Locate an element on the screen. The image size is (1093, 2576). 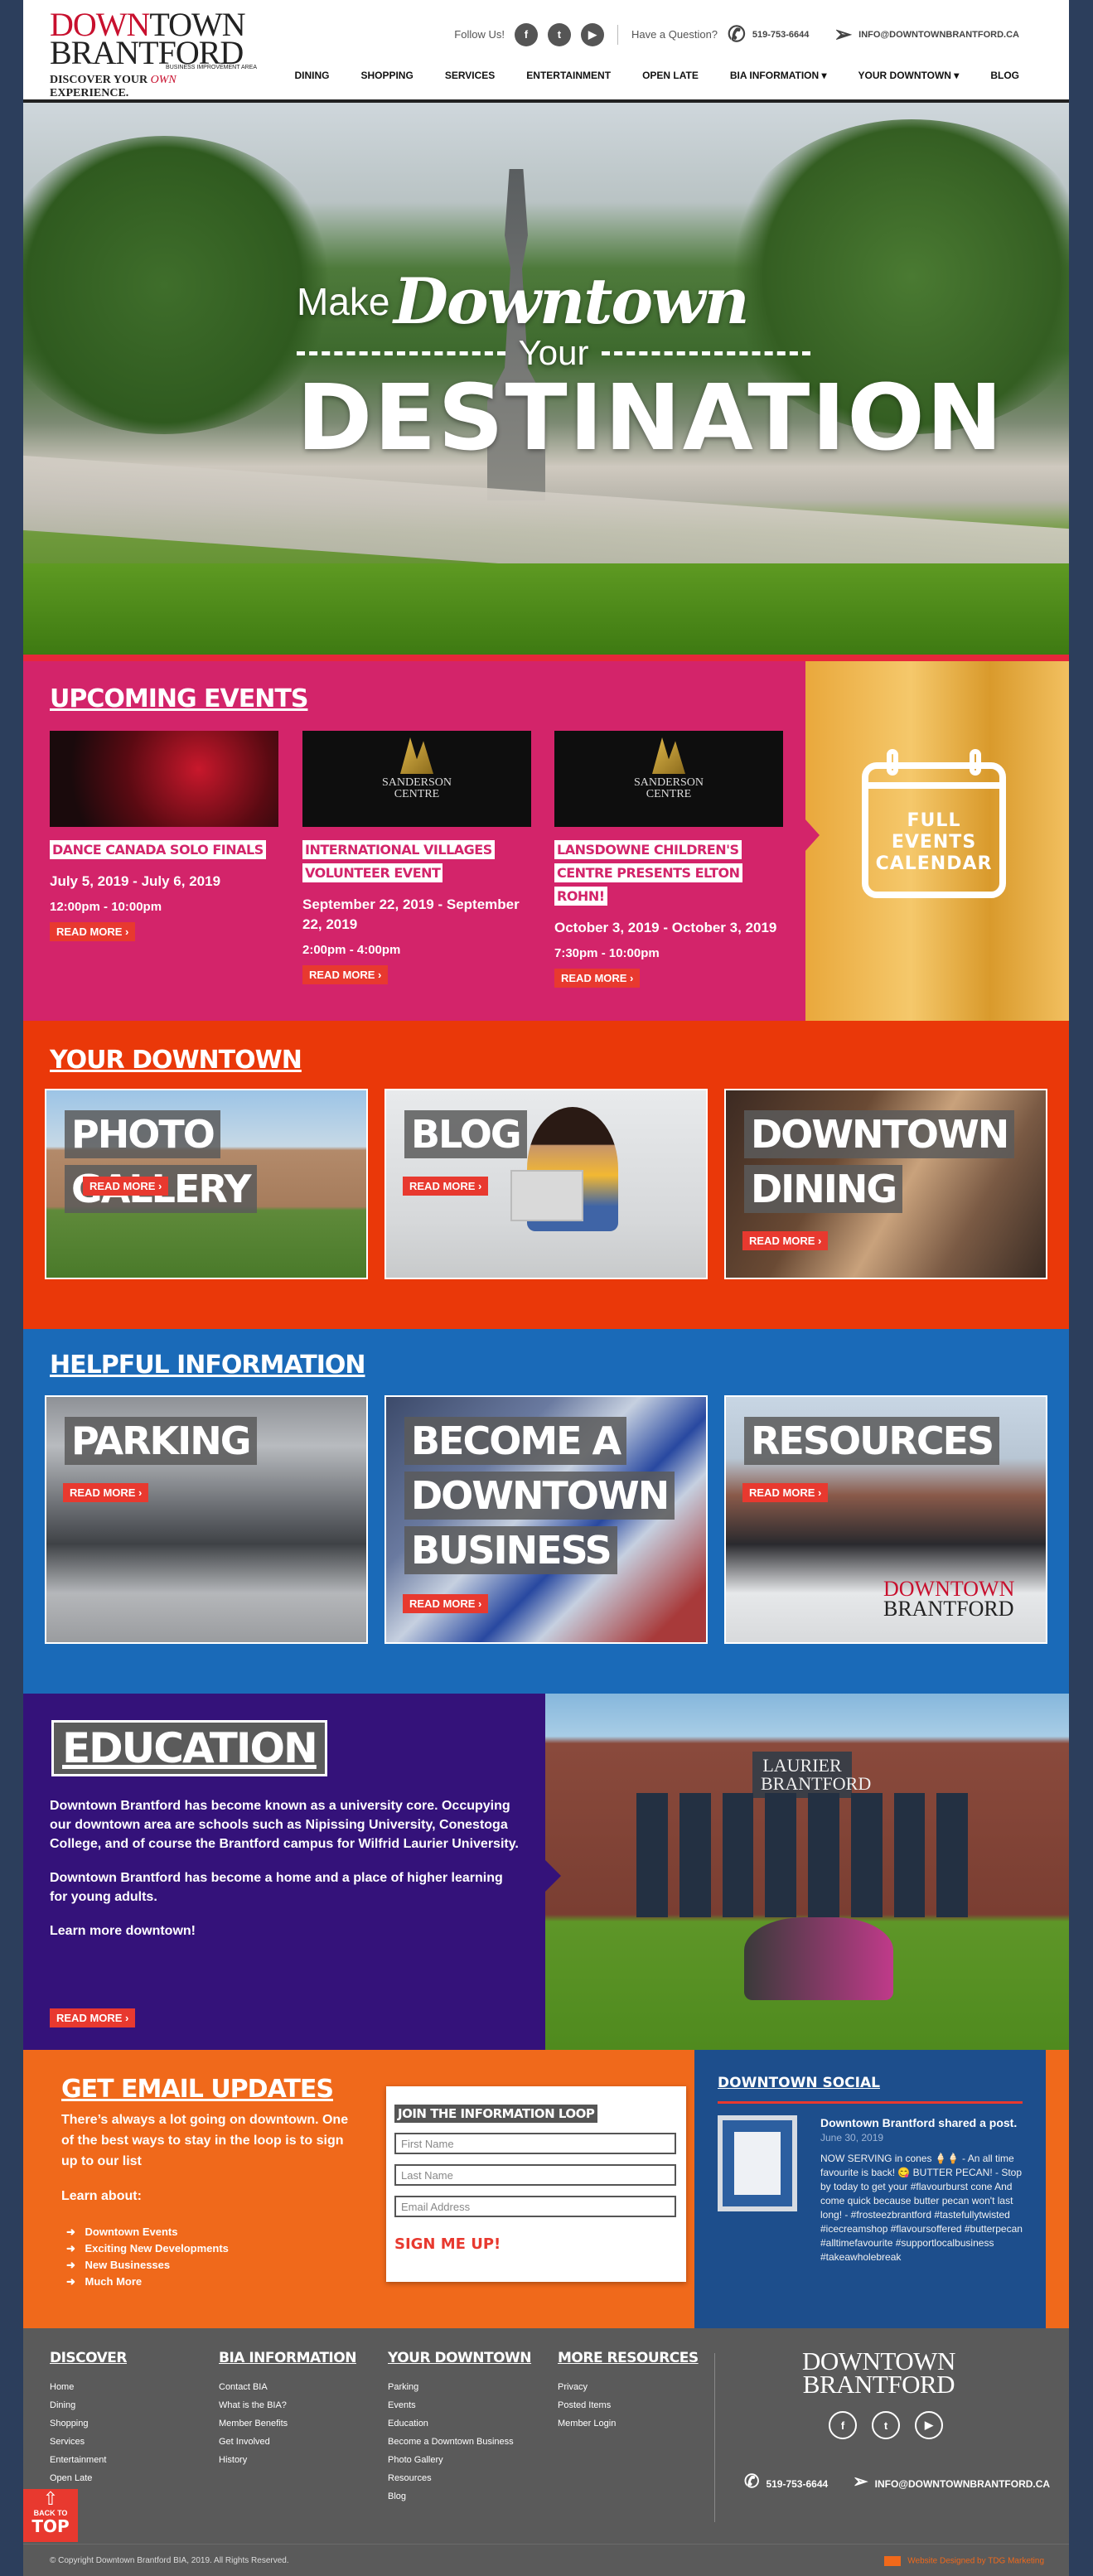
photo-gallery-tile: PHOTO GALLERY READ MORE › is located at coordinates (207, 1184).